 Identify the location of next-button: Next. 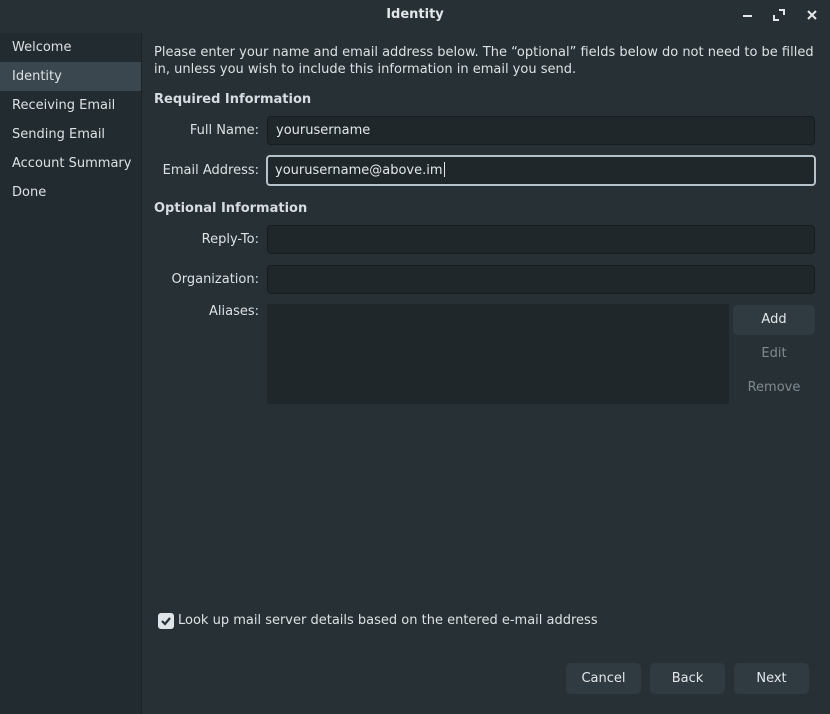
(771, 678).